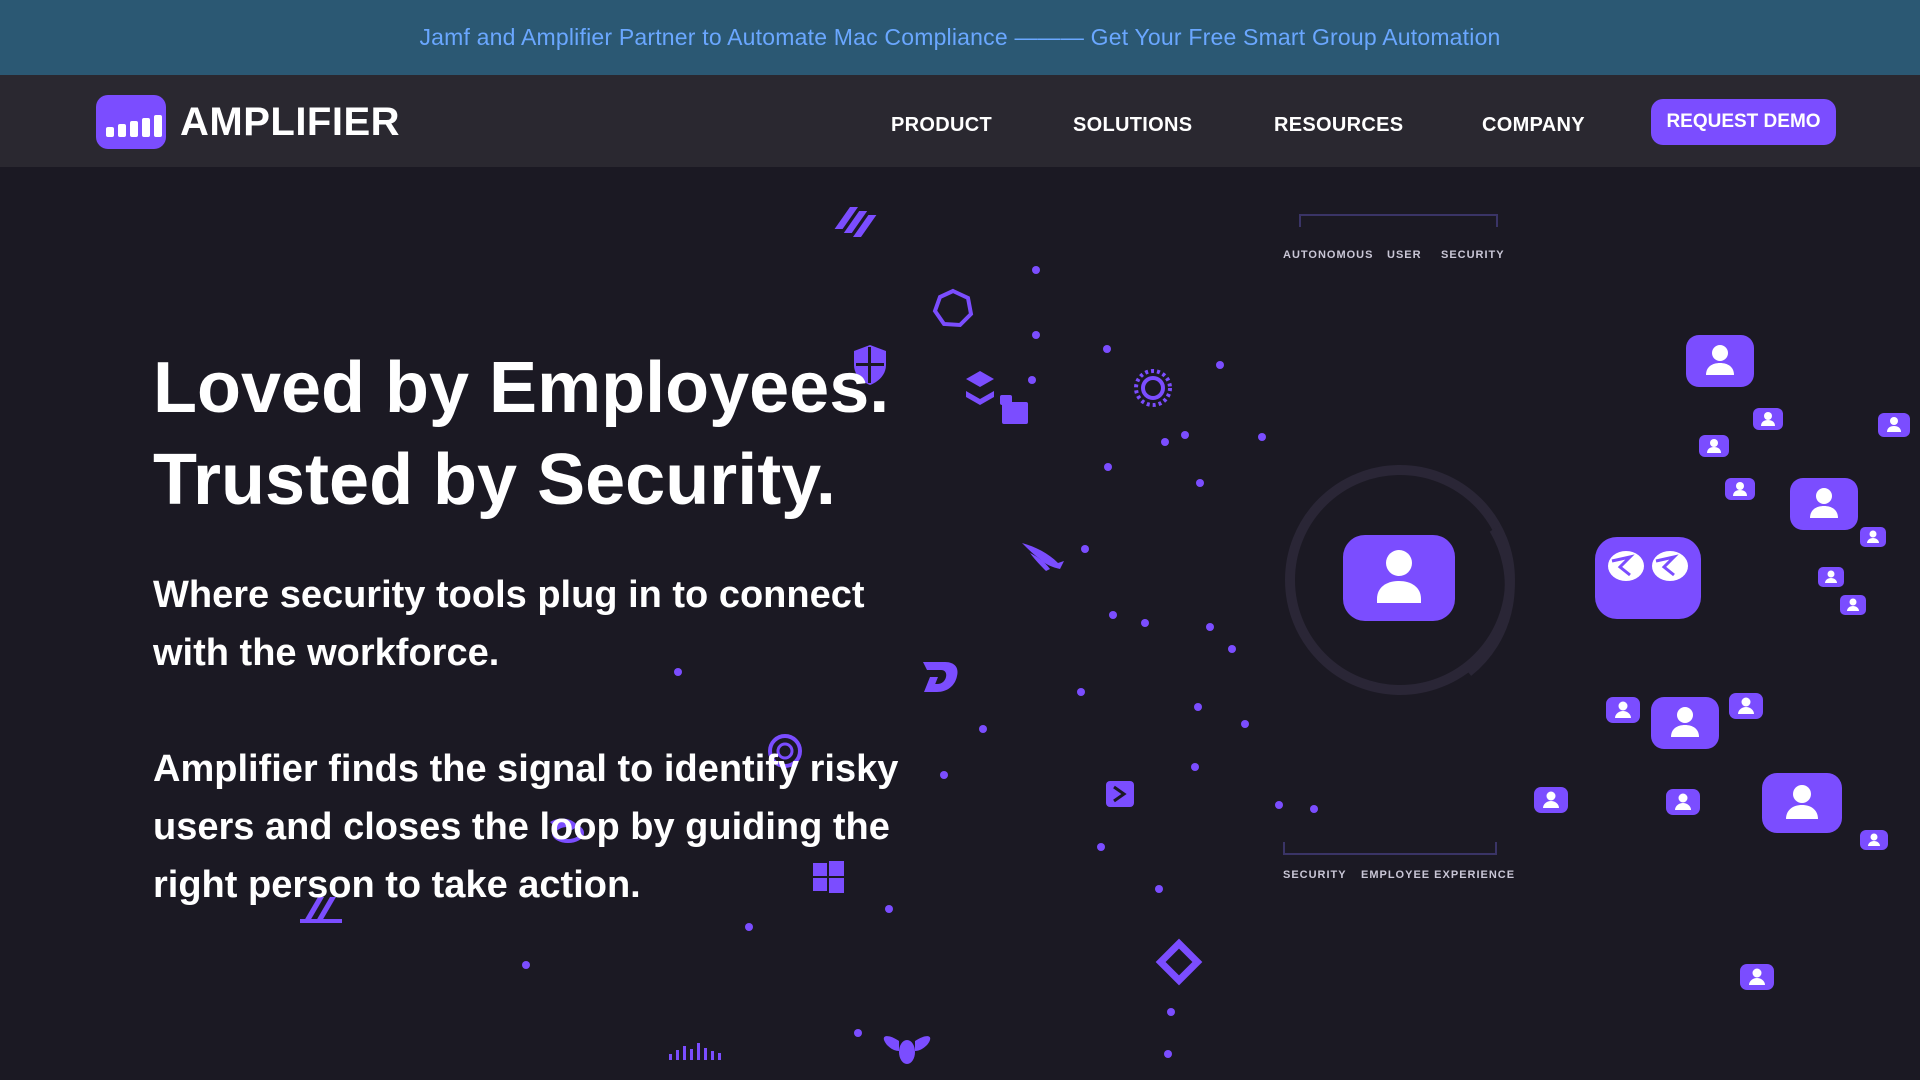 The height and width of the screenshot is (1080, 1920). Describe the element at coordinates (1043, 557) in the screenshot. I see `falcon-icon` at that location.